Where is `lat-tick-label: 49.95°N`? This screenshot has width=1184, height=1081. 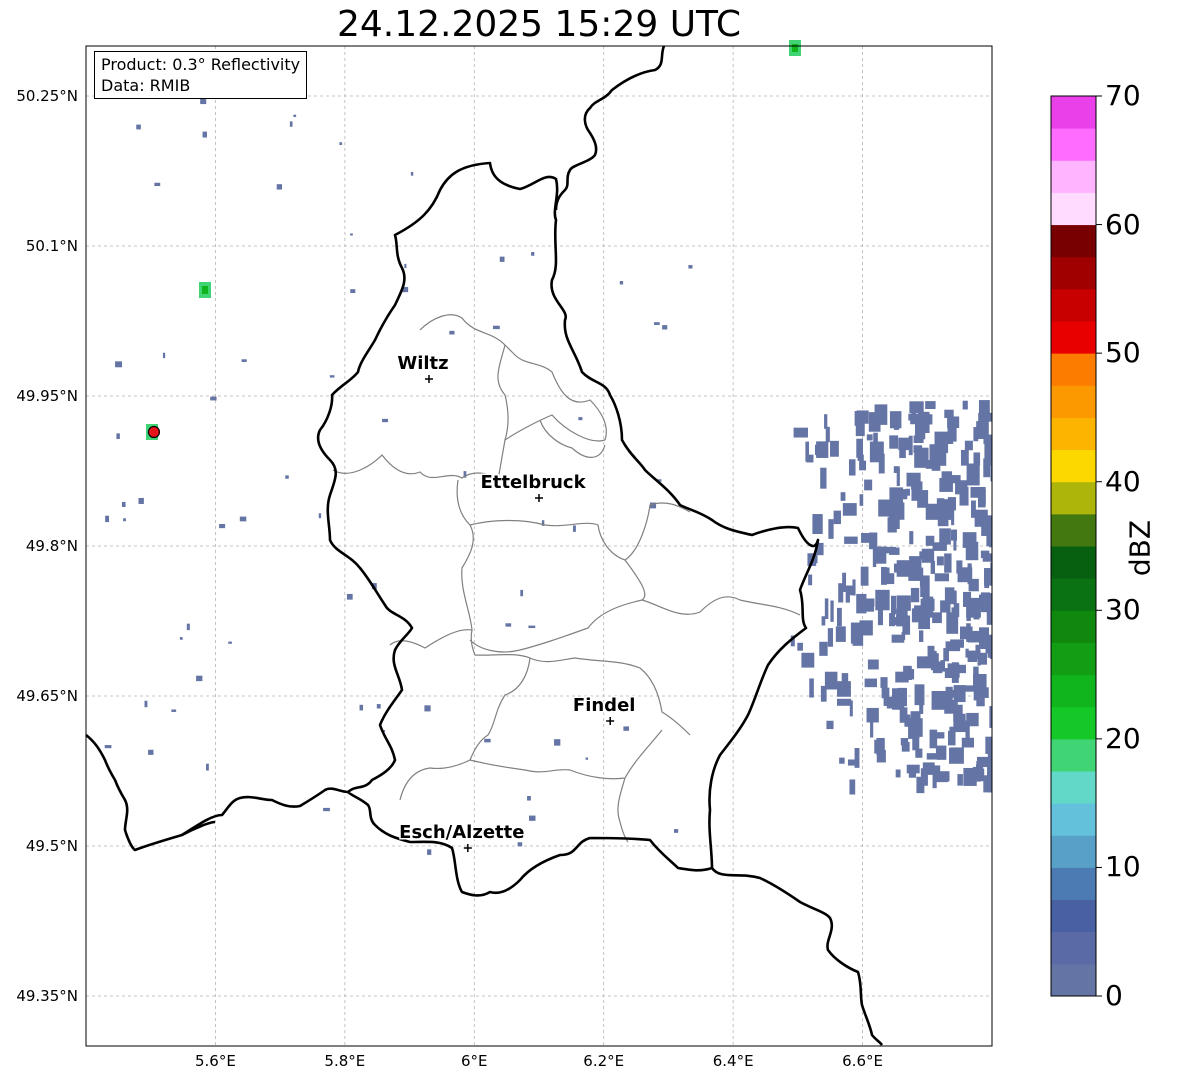 lat-tick-label: 49.95°N is located at coordinates (47, 396).